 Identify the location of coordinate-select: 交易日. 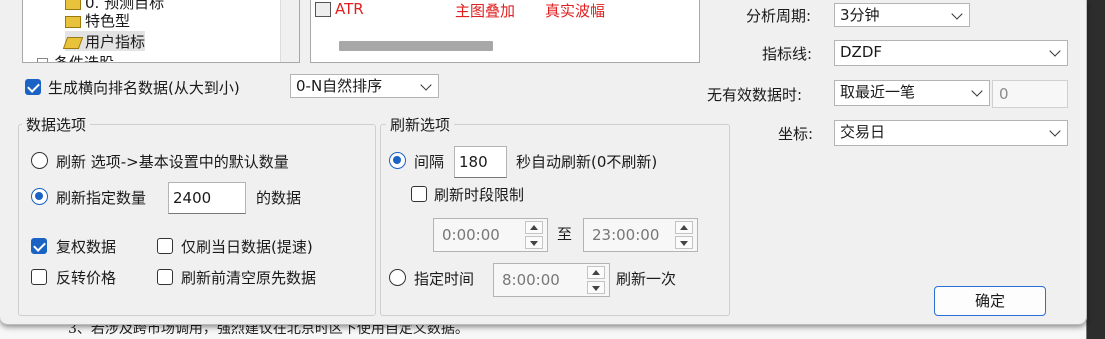
(951, 133).